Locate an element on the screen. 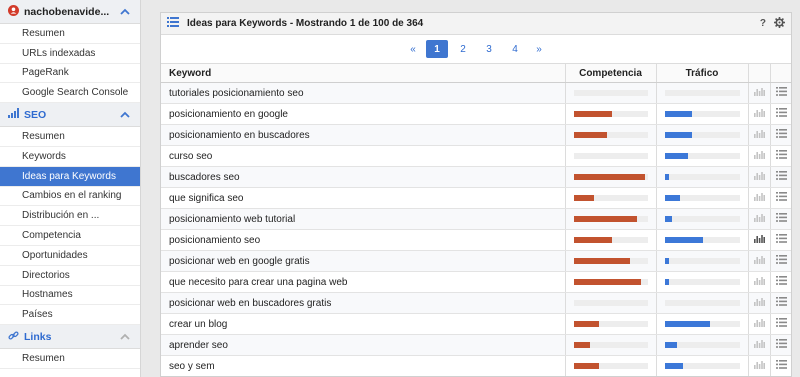  help-button: ? is located at coordinates (763, 23).